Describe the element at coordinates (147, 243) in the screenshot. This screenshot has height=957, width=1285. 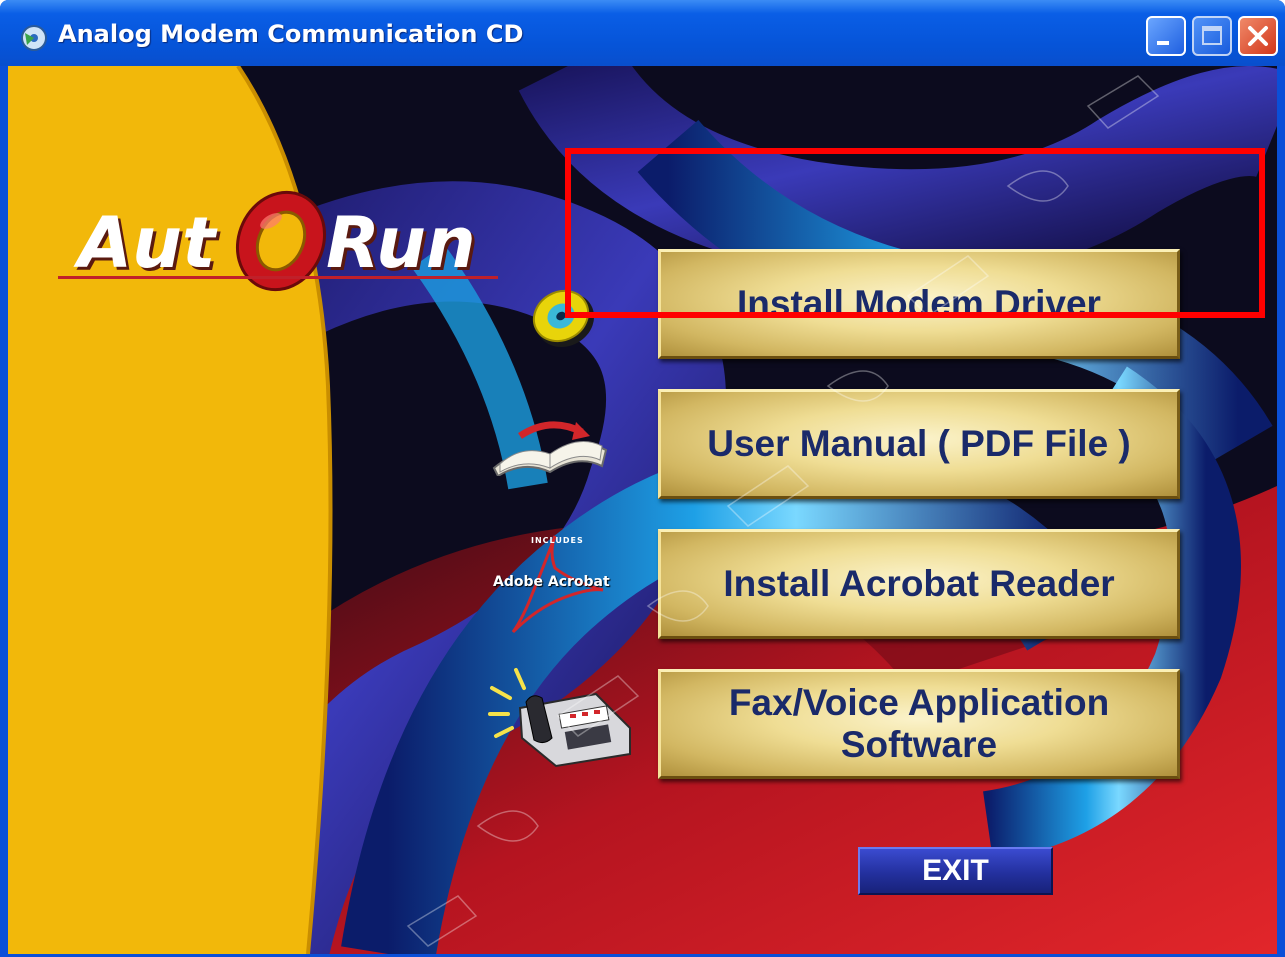
I see `logo-text-left: Aut` at that location.